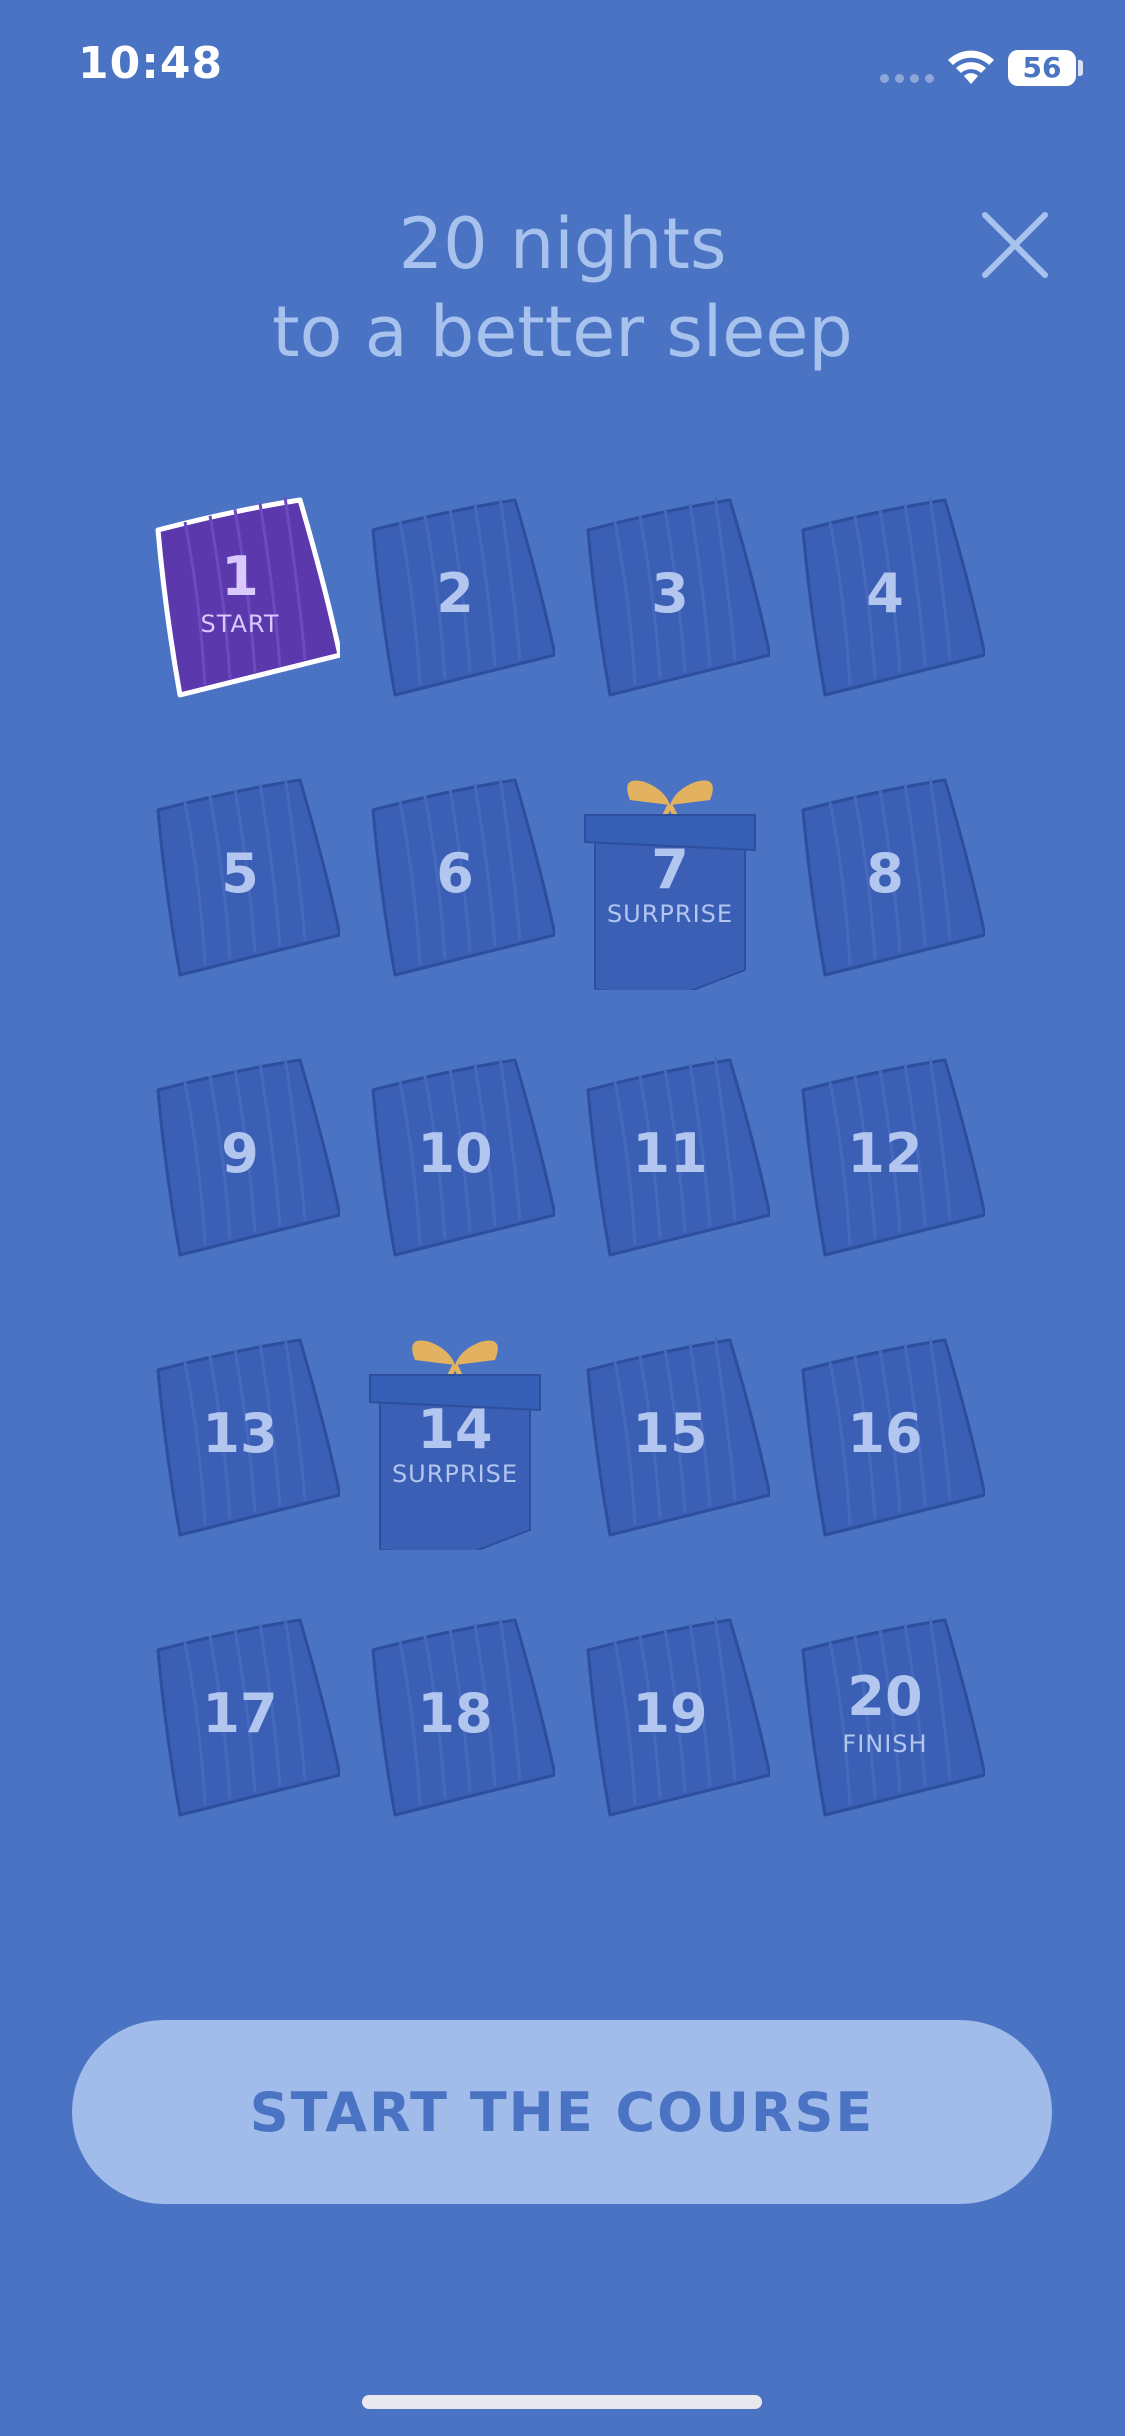 This screenshot has height=2436, width=1125. I want to click on night-number: 19, so click(670, 1713).